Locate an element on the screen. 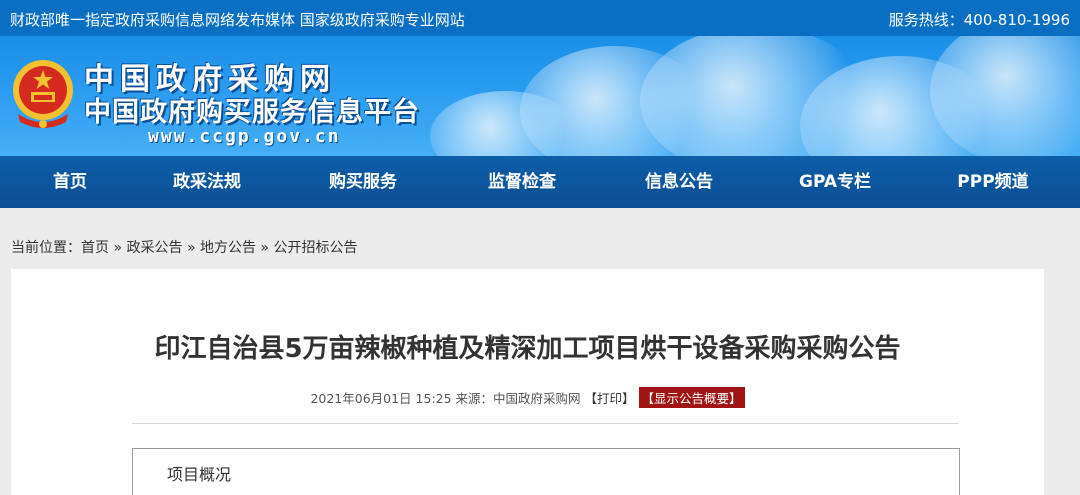  breadcrumb-home: 首页 is located at coordinates (95, 248).